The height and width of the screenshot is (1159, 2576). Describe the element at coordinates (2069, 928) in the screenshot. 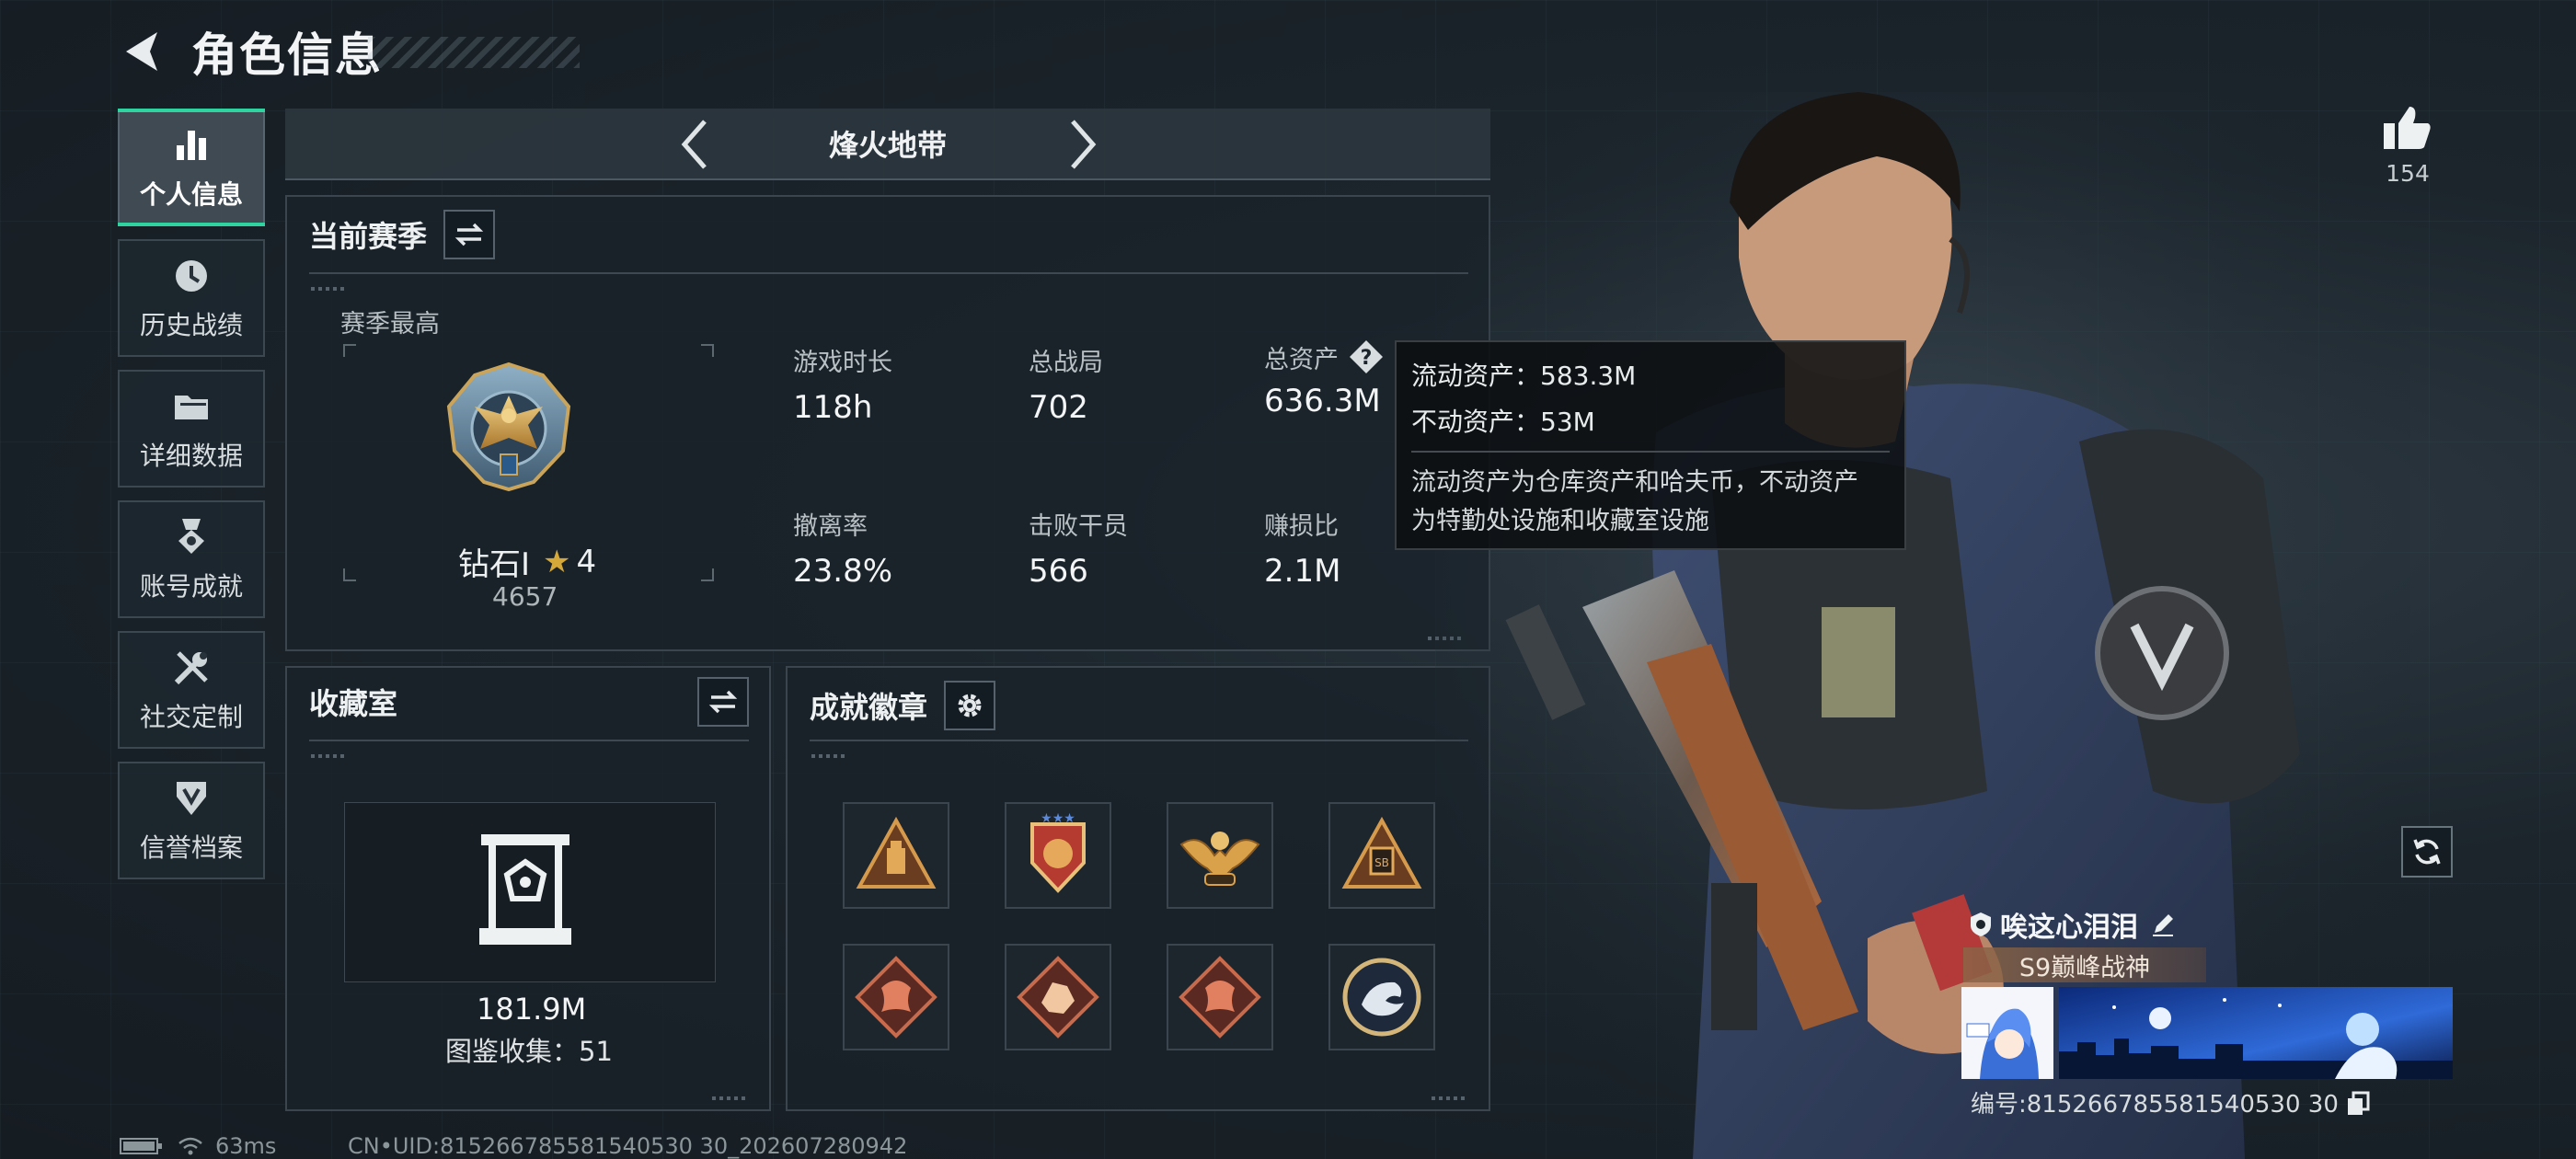

I see `player-name: 唉这心泪泪` at that location.